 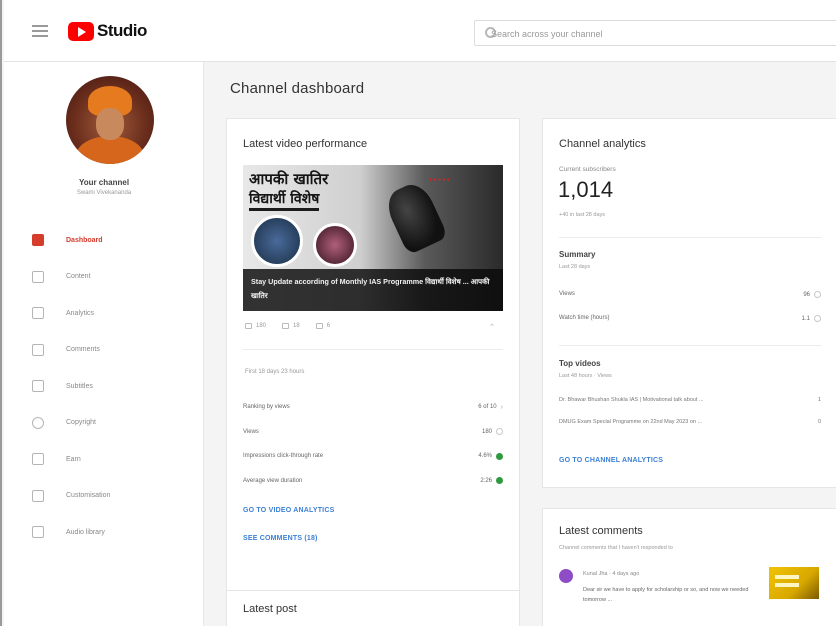 What do you see at coordinates (38, 349) in the screenshot?
I see `comments-icon` at bounding box center [38, 349].